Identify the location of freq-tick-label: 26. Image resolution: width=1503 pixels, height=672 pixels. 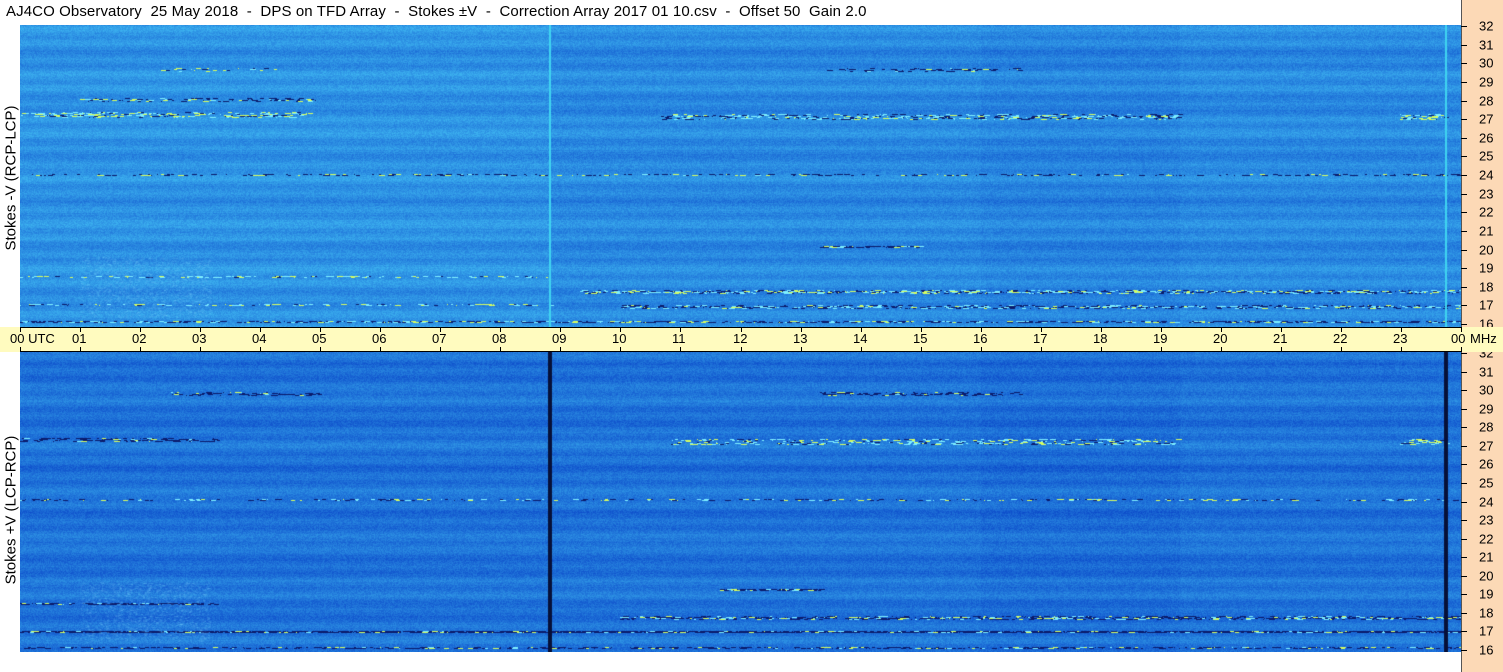
(1486, 464).